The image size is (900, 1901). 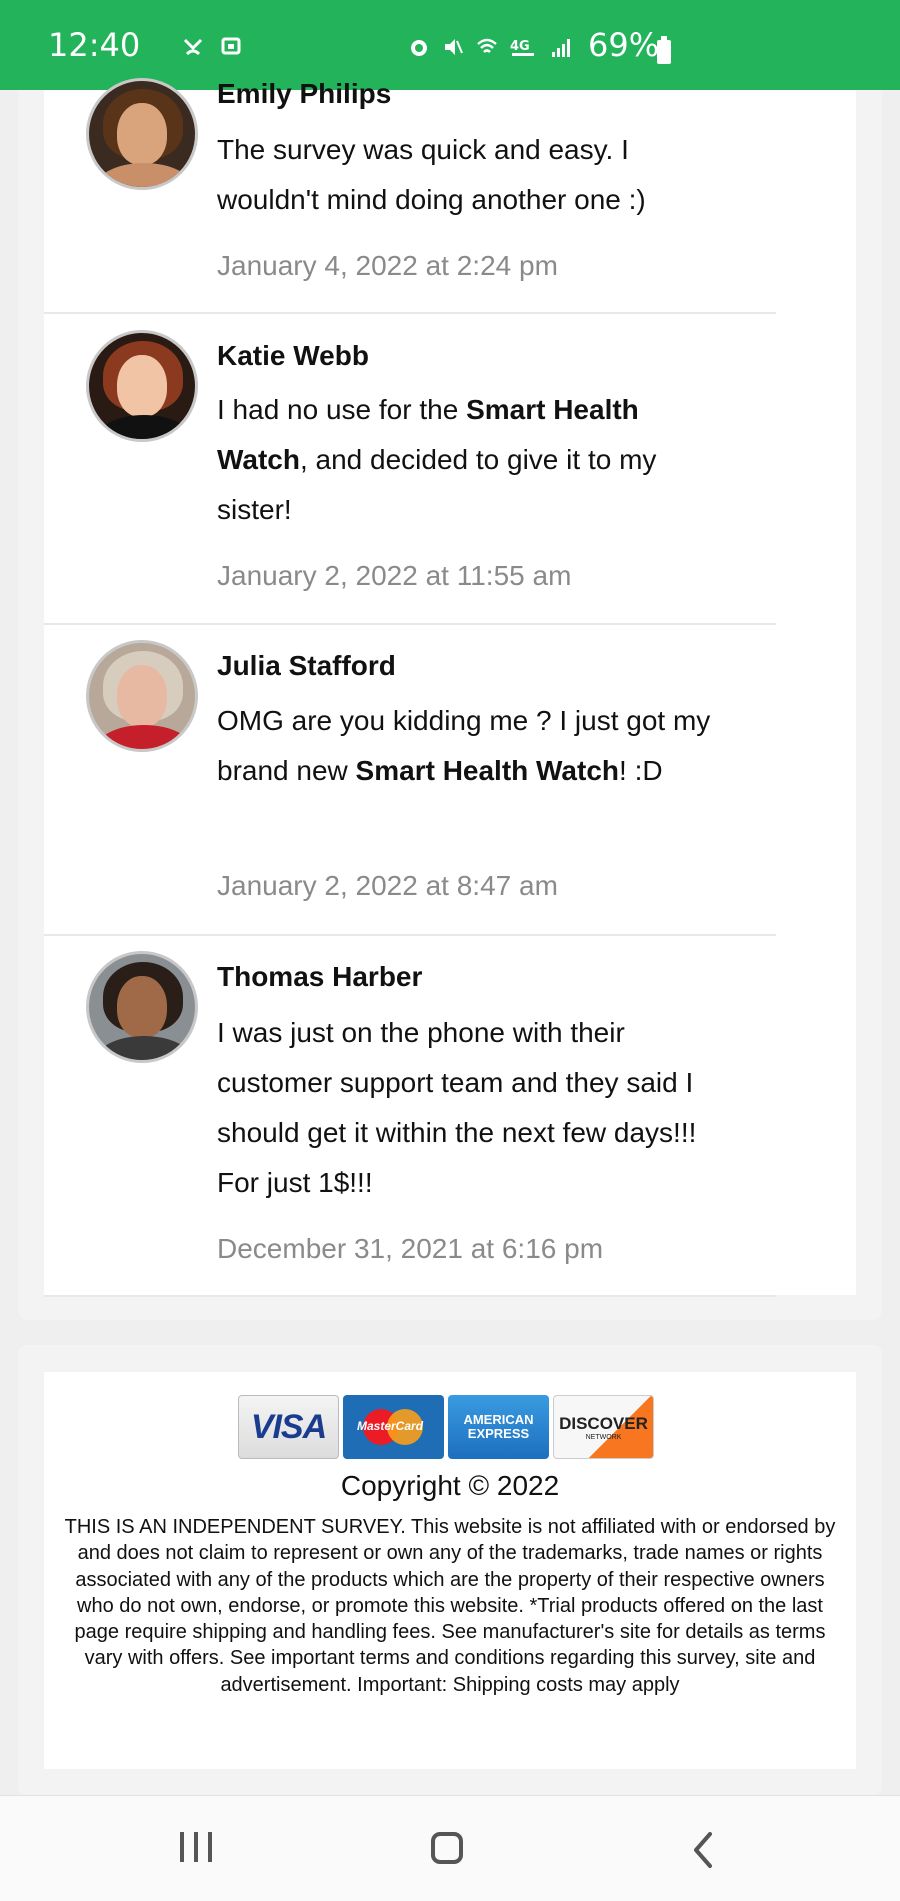 I want to click on alarm-icon, so click(x=419, y=48).